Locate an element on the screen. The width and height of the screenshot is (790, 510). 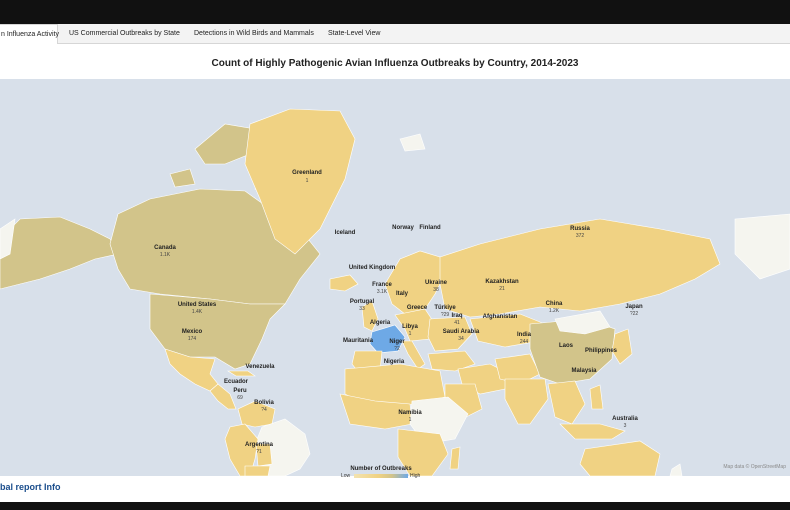
label-finland: Finland is located at coordinates (430, 228).